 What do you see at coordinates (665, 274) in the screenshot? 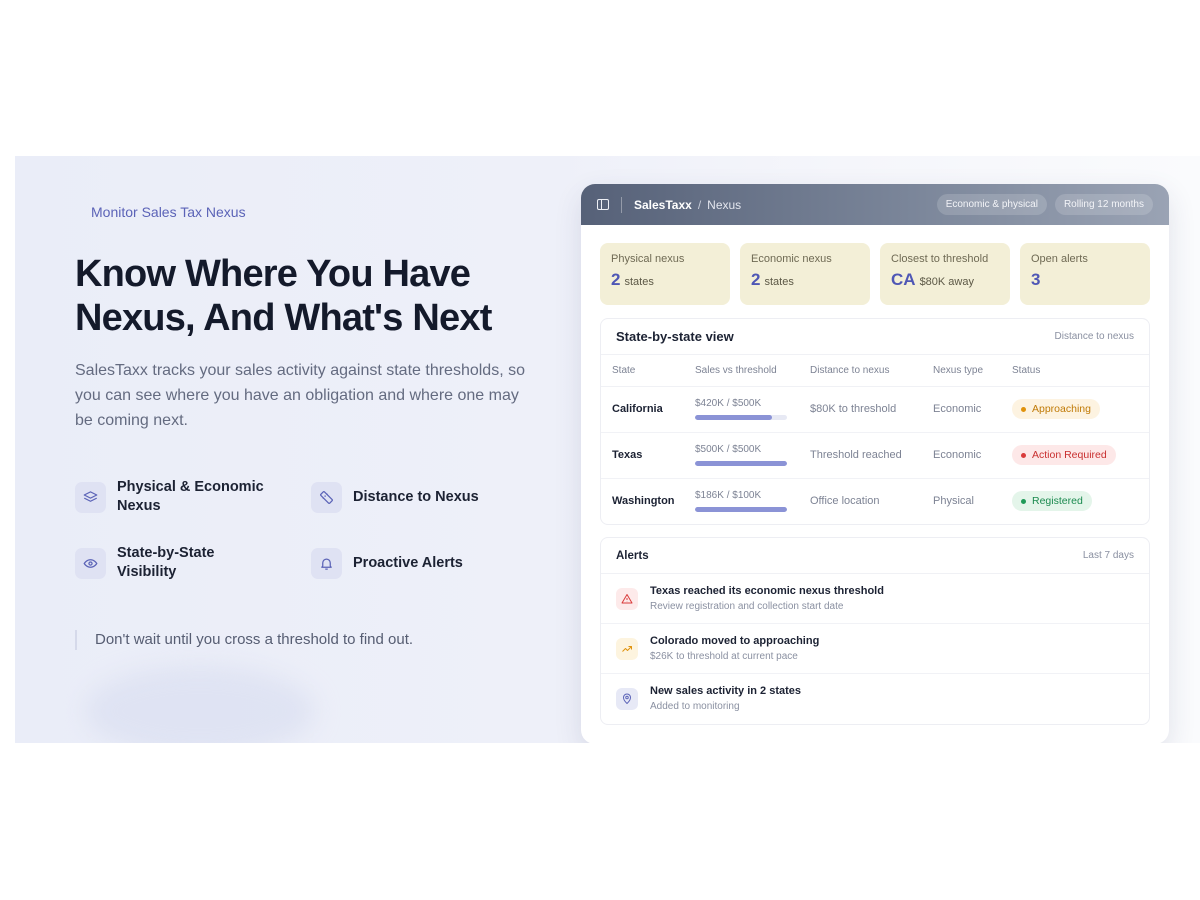
I see `stat-card-physical: Physical nexus 2 states` at bounding box center [665, 274].